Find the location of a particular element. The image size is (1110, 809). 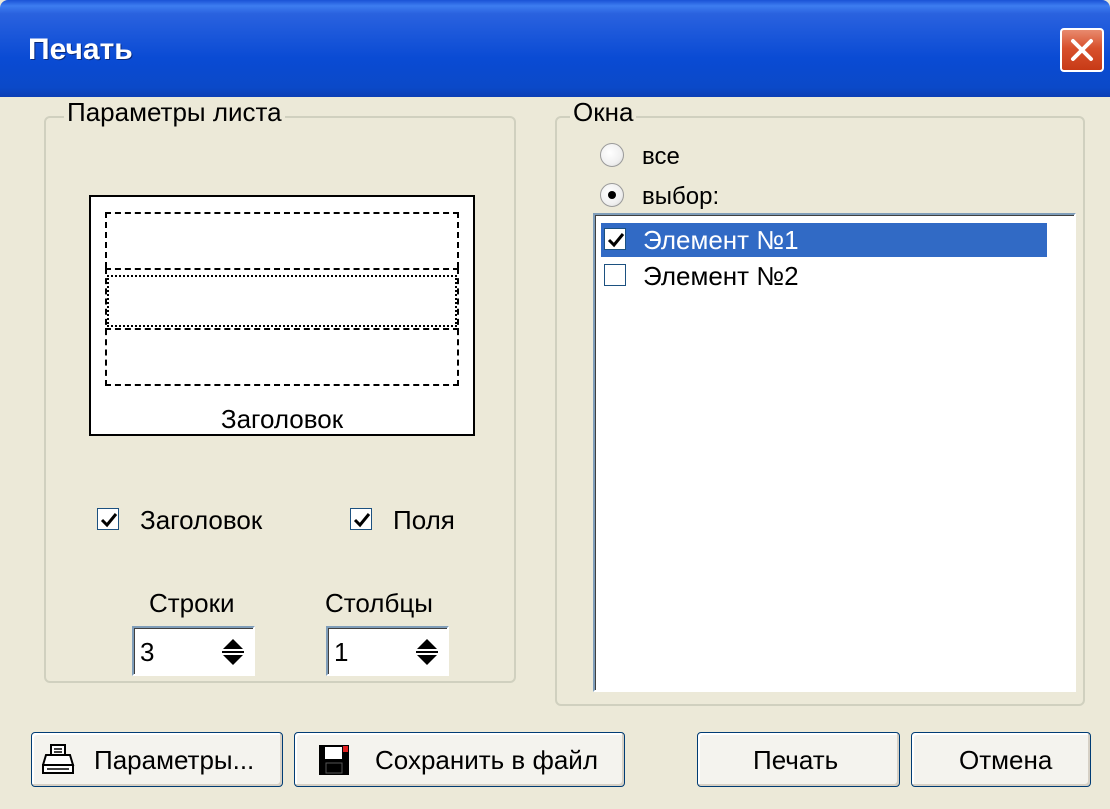

window-title: Печать is located at coordinates (80, 49).